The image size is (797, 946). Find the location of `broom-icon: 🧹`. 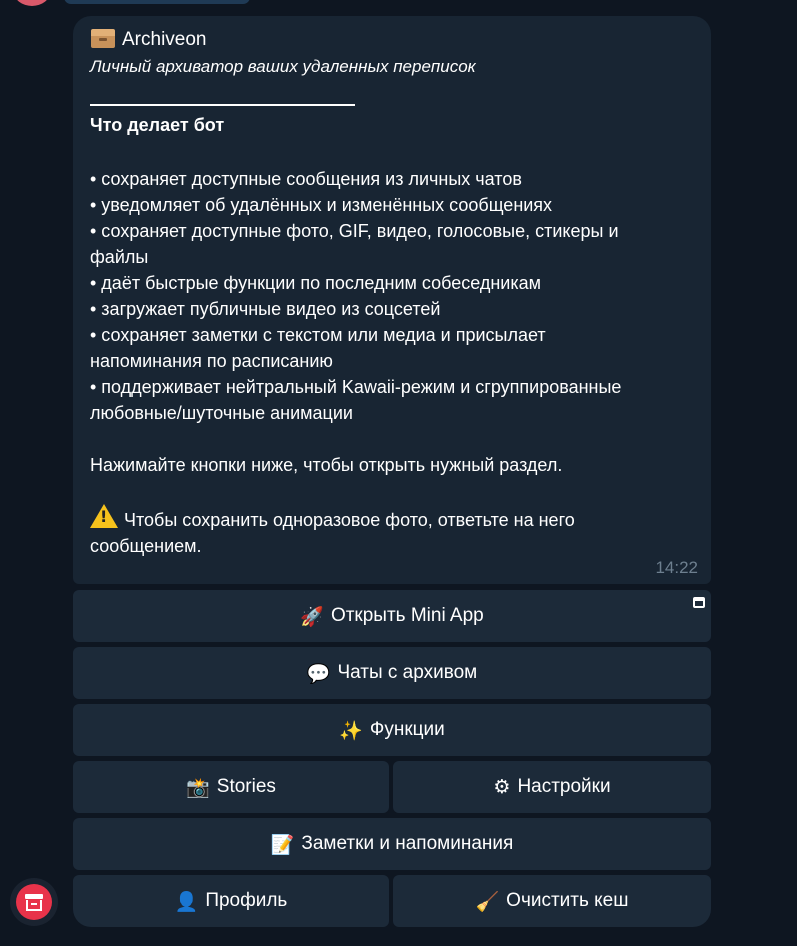

broom-icon: 🧹 is located at coordinates (487, 901).